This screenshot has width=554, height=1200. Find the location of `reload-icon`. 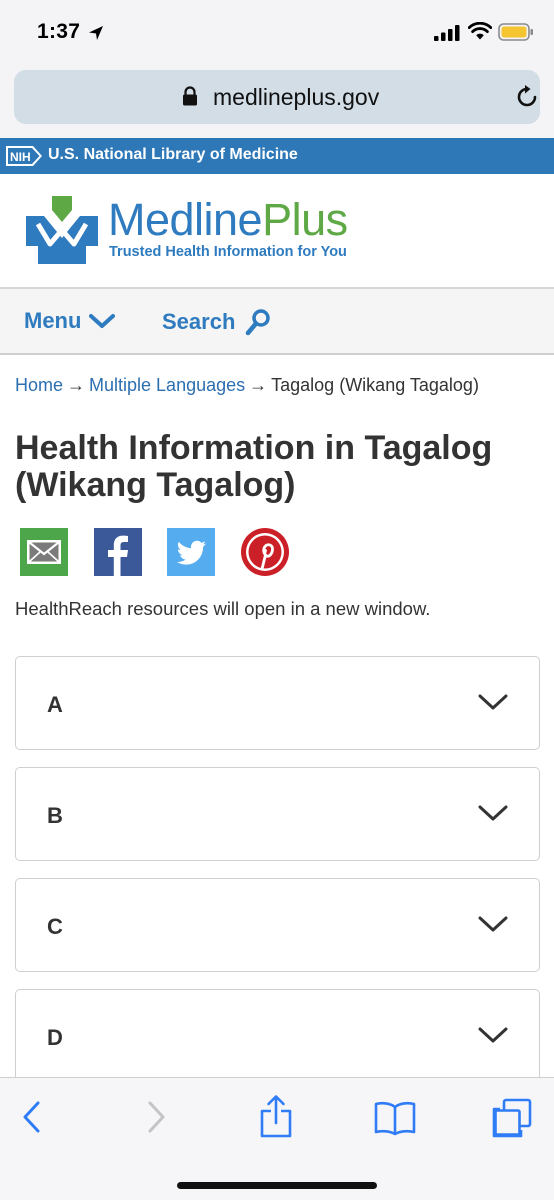

reload-icon is located at coordinates (527, 97).